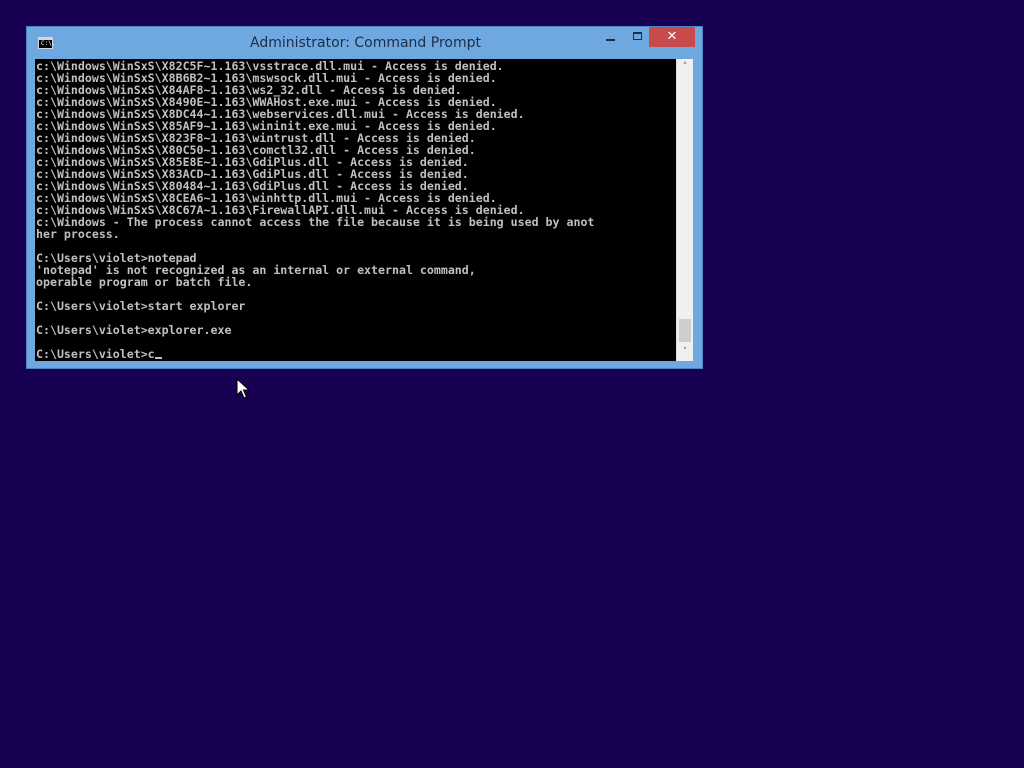 The image size is (1024, 768). What do you see at coordinates (610, 37) in the screenshot?
I see `minimize-button` at bounding box center [610, 37].